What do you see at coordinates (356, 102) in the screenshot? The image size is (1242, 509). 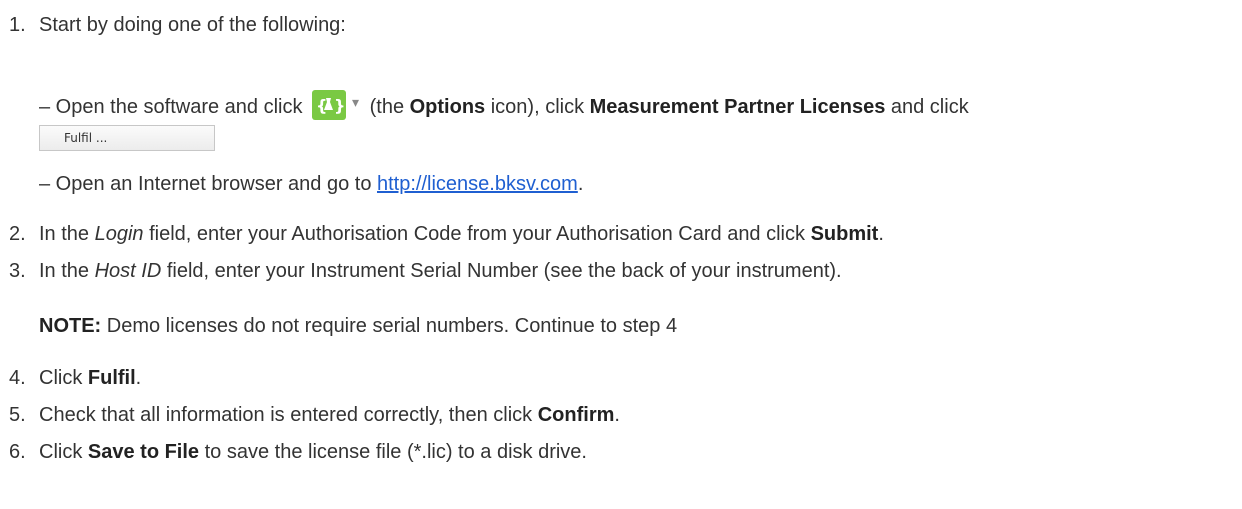 I see `chevron-down-icon: ▾` at bounding box center [356, 102].